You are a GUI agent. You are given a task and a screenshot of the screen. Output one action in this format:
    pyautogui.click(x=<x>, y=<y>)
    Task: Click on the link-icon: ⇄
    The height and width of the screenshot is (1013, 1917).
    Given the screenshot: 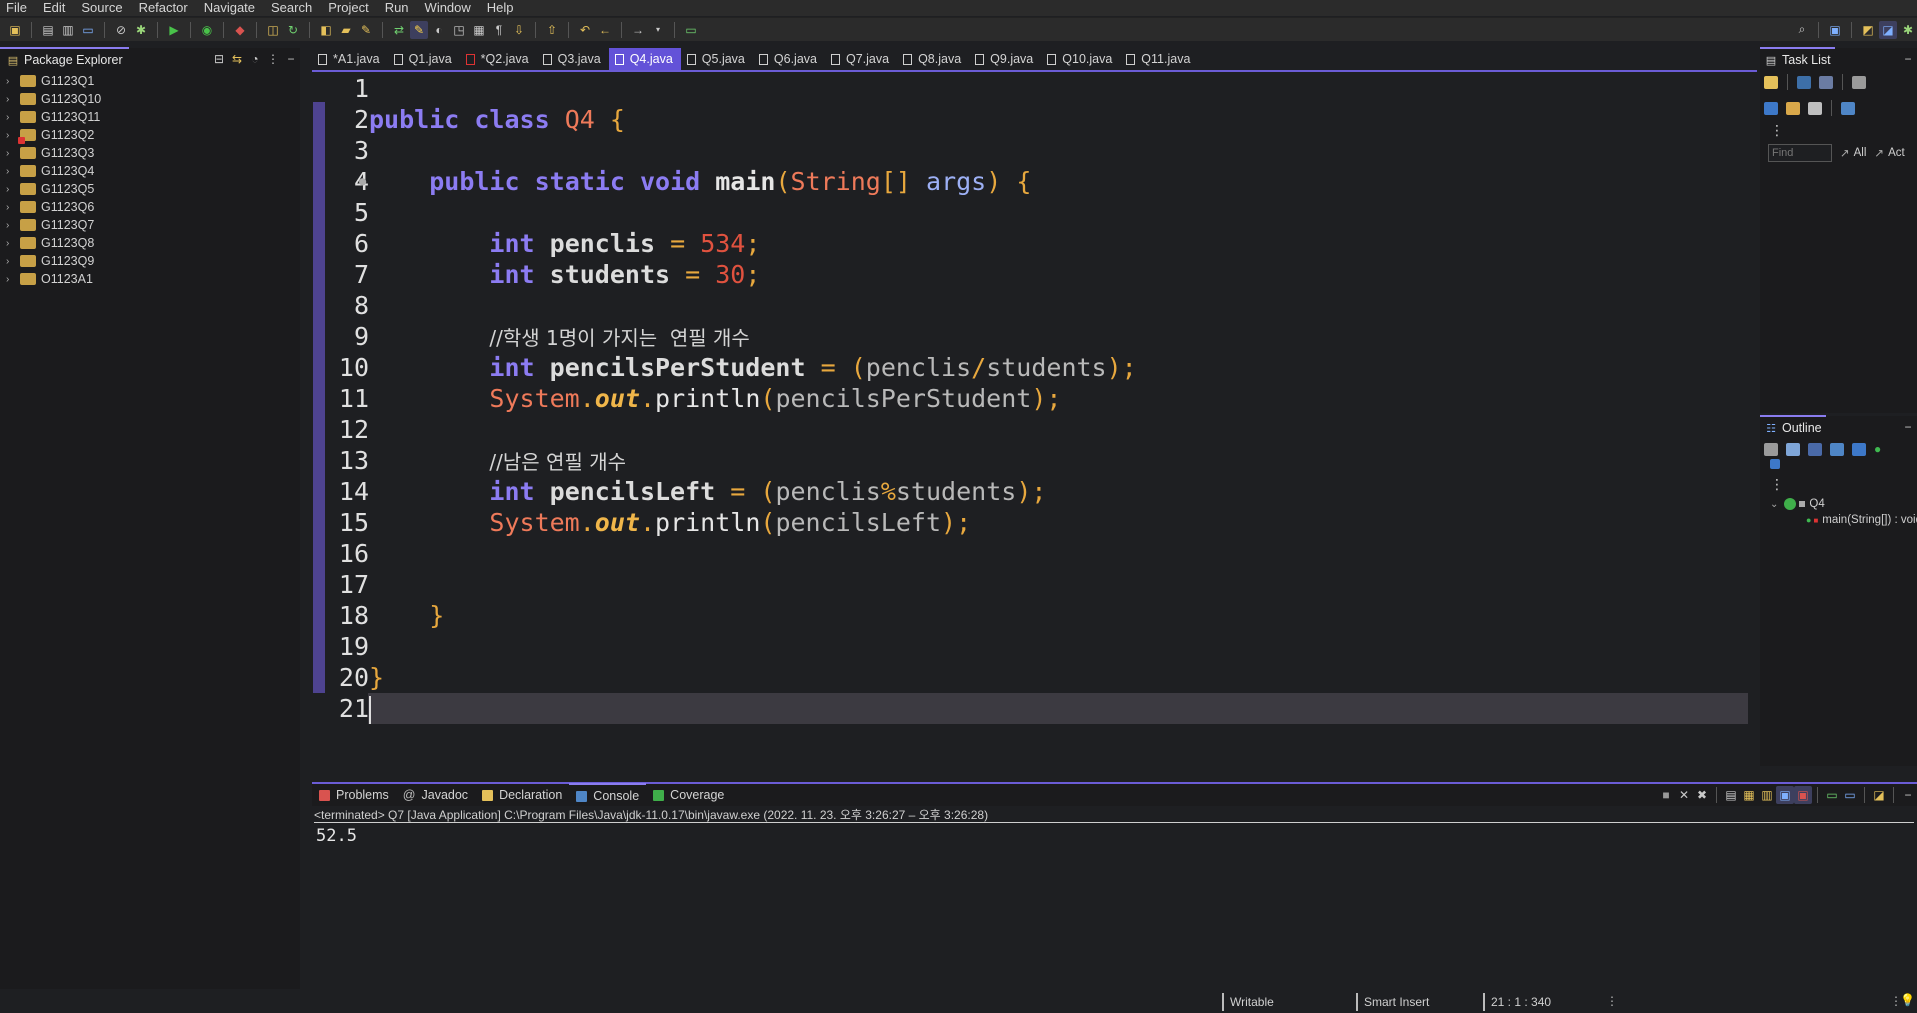 What is the action you would take?
    pyautogui.click(x=399, y=30)
    